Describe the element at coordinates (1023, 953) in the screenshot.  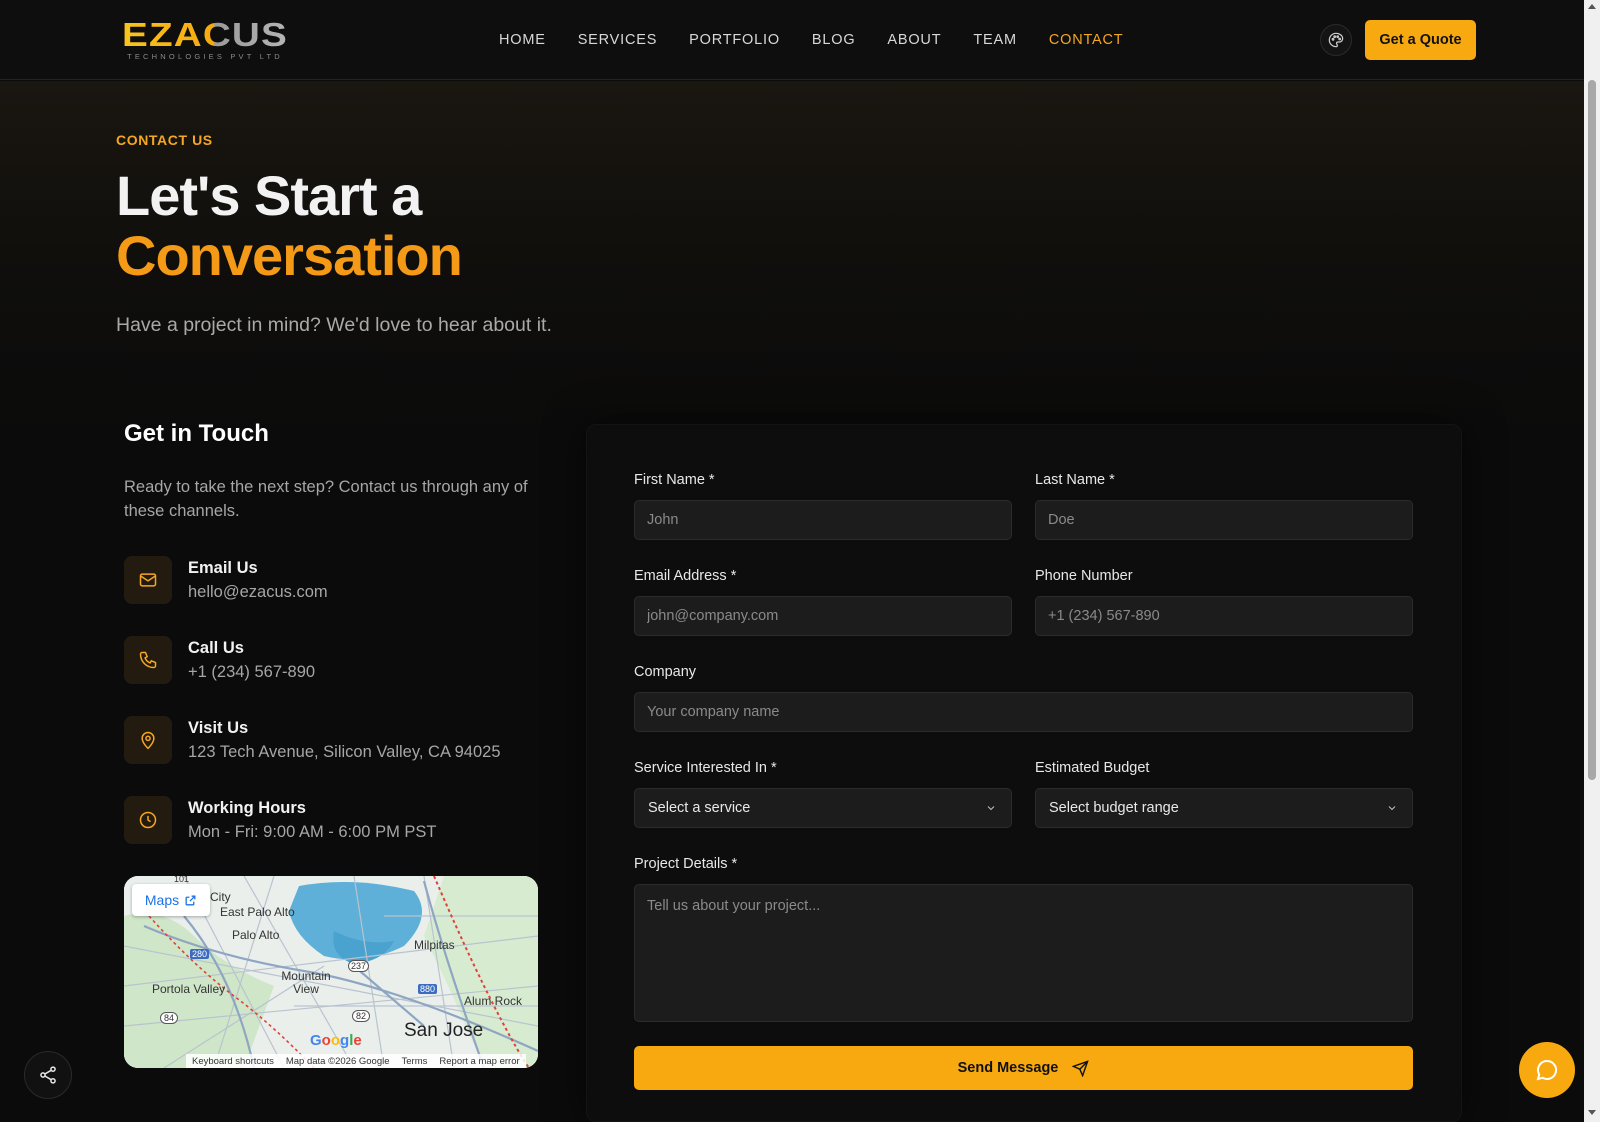
I see `project-details-textarea` at that location.